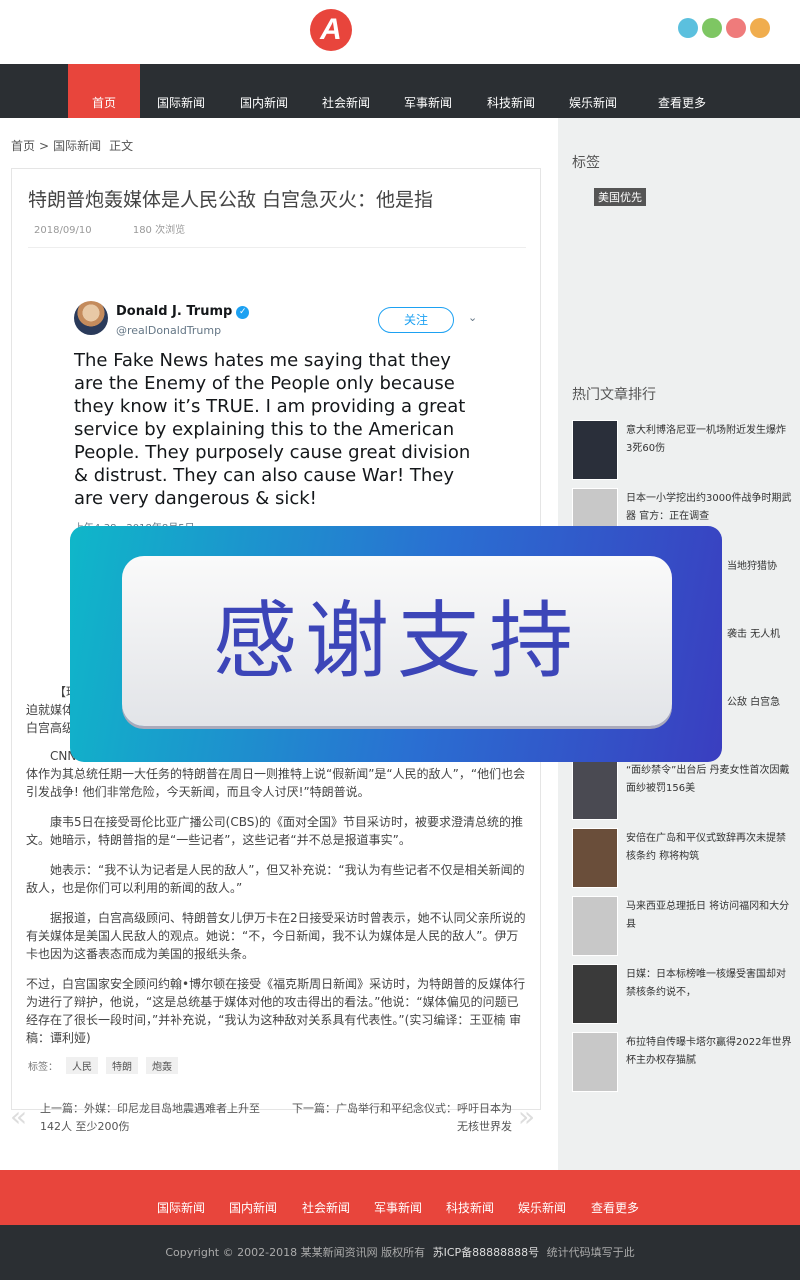 The image size is (800, 1280). Describe the element at coordinates (331, 30) in the screenshot. I see `site-logo: A` at that location.